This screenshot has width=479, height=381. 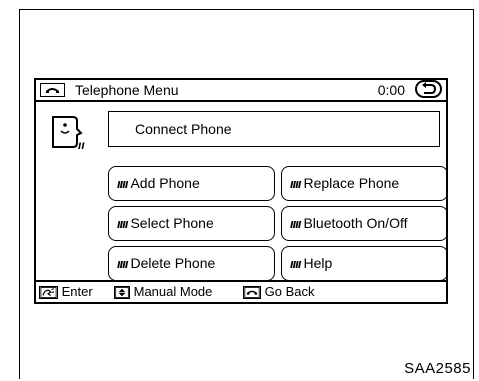 What do you see at coordinates (48, 293) in the screenshot?
I see `talk-icon` at bounding box center [48, 293].